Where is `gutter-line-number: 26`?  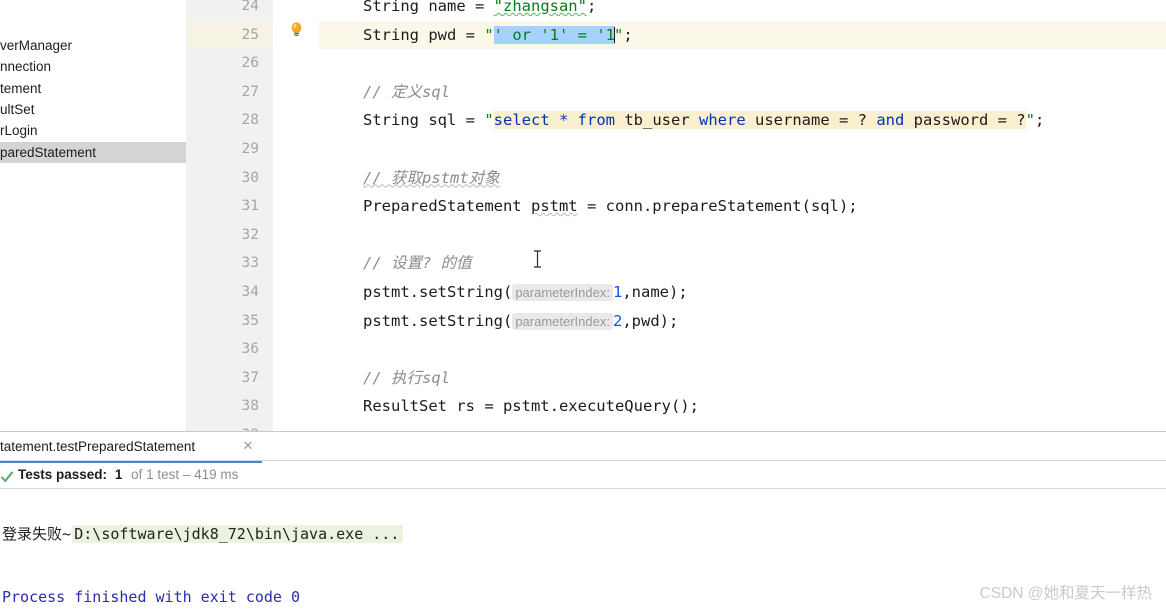
gutter-line-number: 26 is located at coordinates (229, 63).